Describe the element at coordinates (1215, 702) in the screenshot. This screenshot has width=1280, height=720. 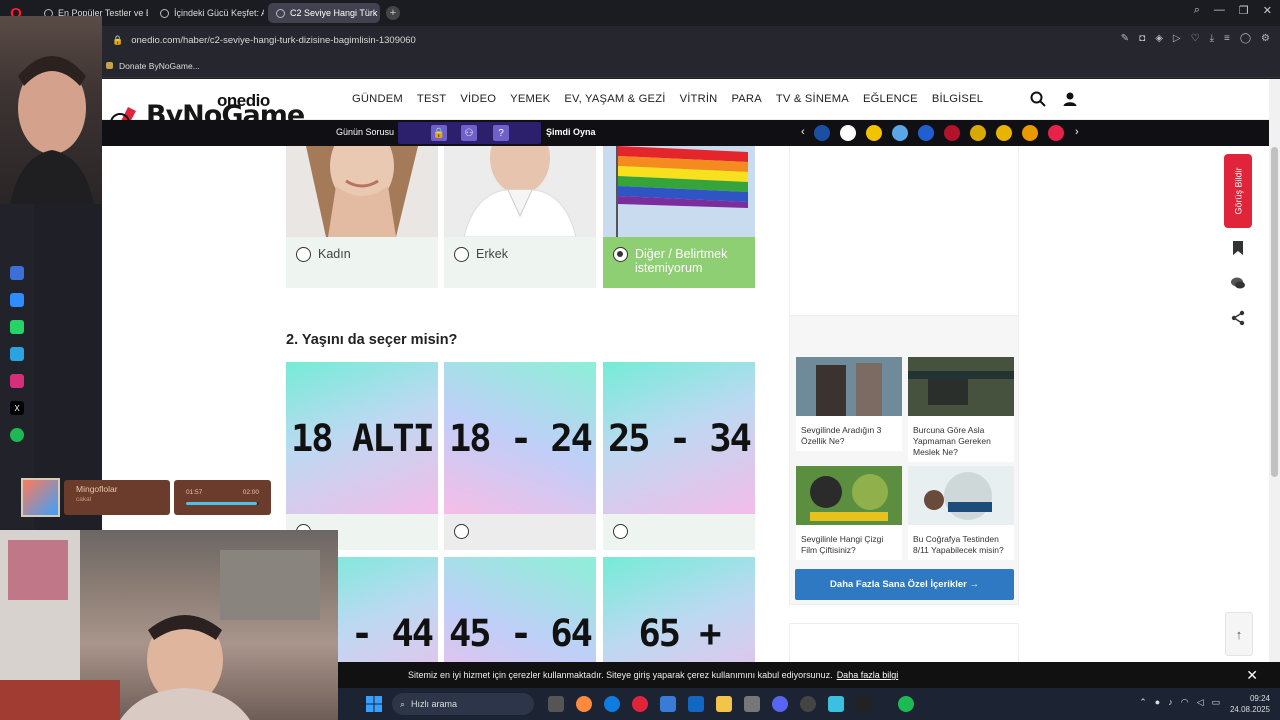
I see `battery-icon: ▭` at that location.